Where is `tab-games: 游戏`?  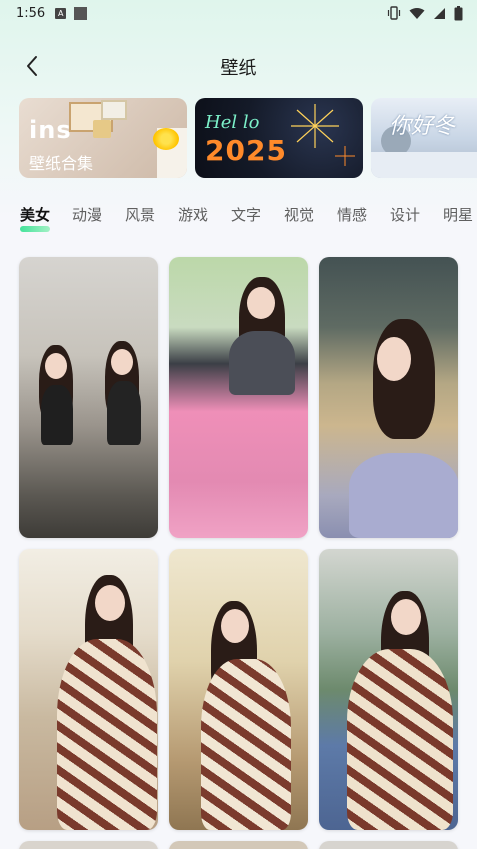
tab-games: 游戏 is located at coordinates (193, 214).